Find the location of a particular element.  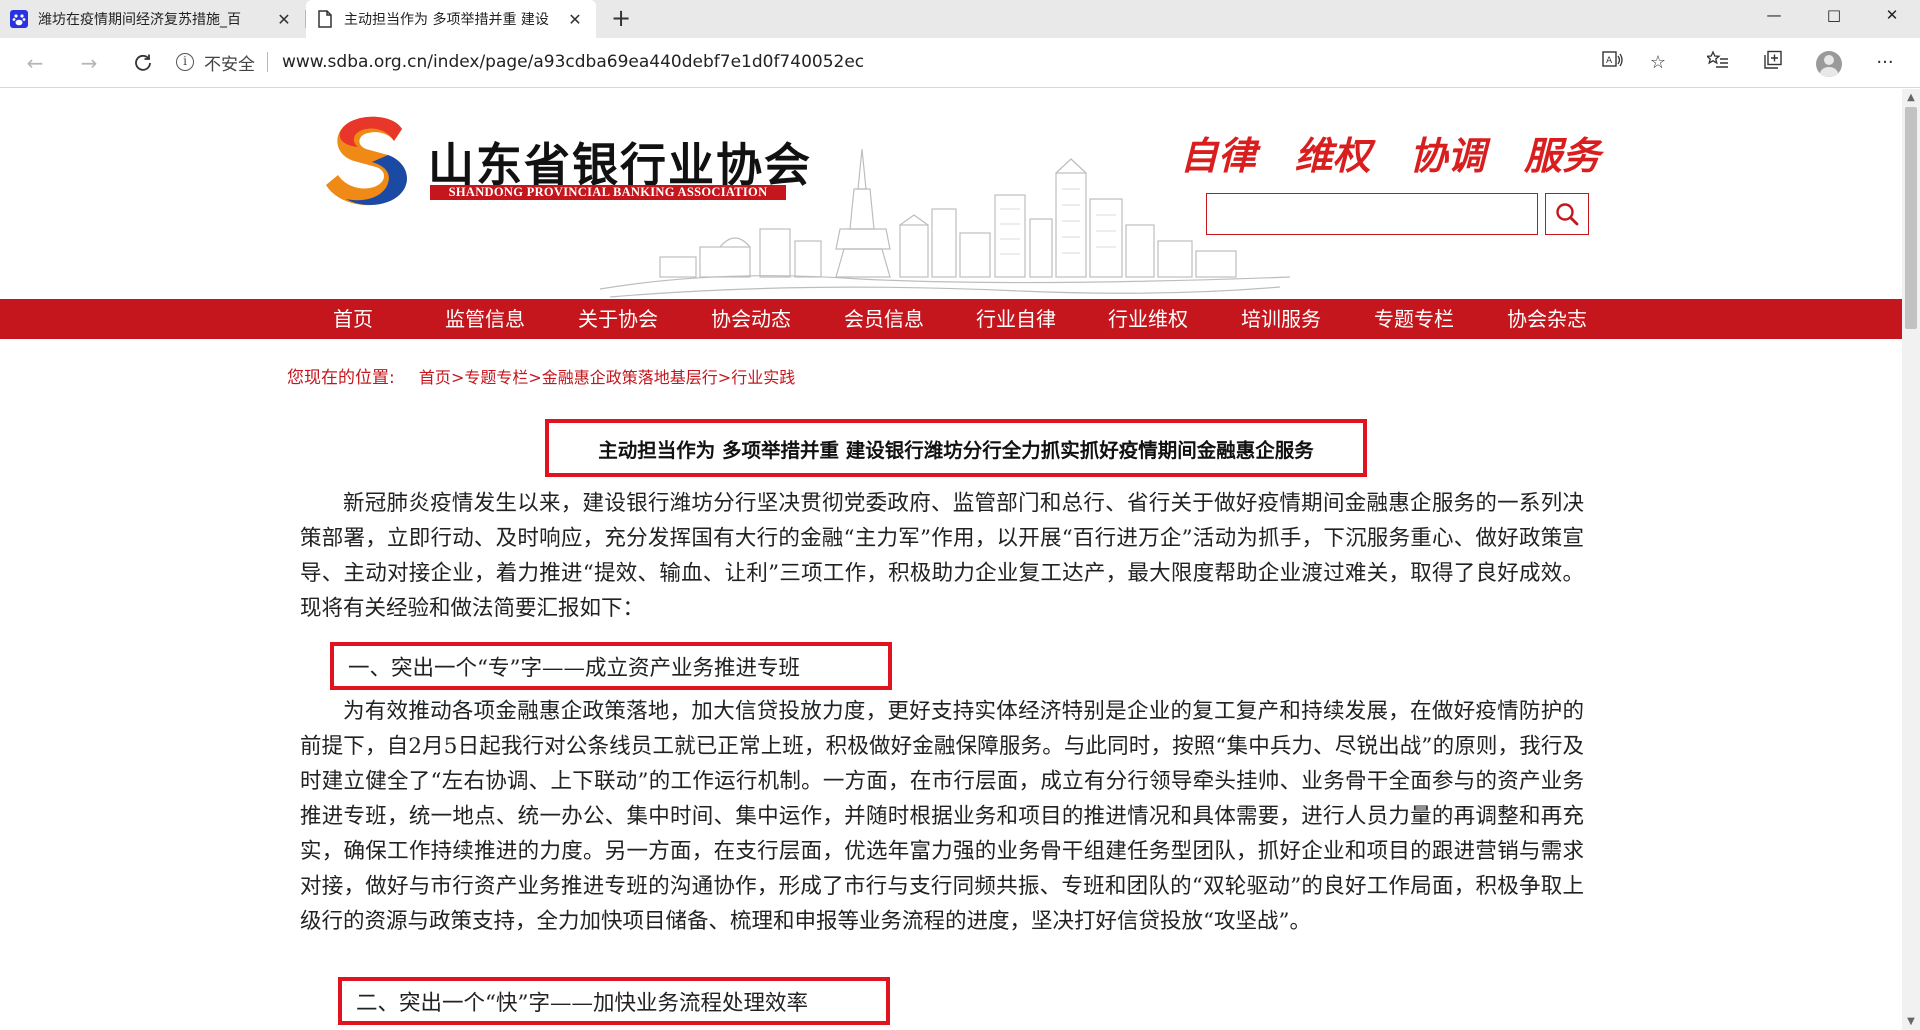

profile-avatar is located at coordinates (1829, 64).